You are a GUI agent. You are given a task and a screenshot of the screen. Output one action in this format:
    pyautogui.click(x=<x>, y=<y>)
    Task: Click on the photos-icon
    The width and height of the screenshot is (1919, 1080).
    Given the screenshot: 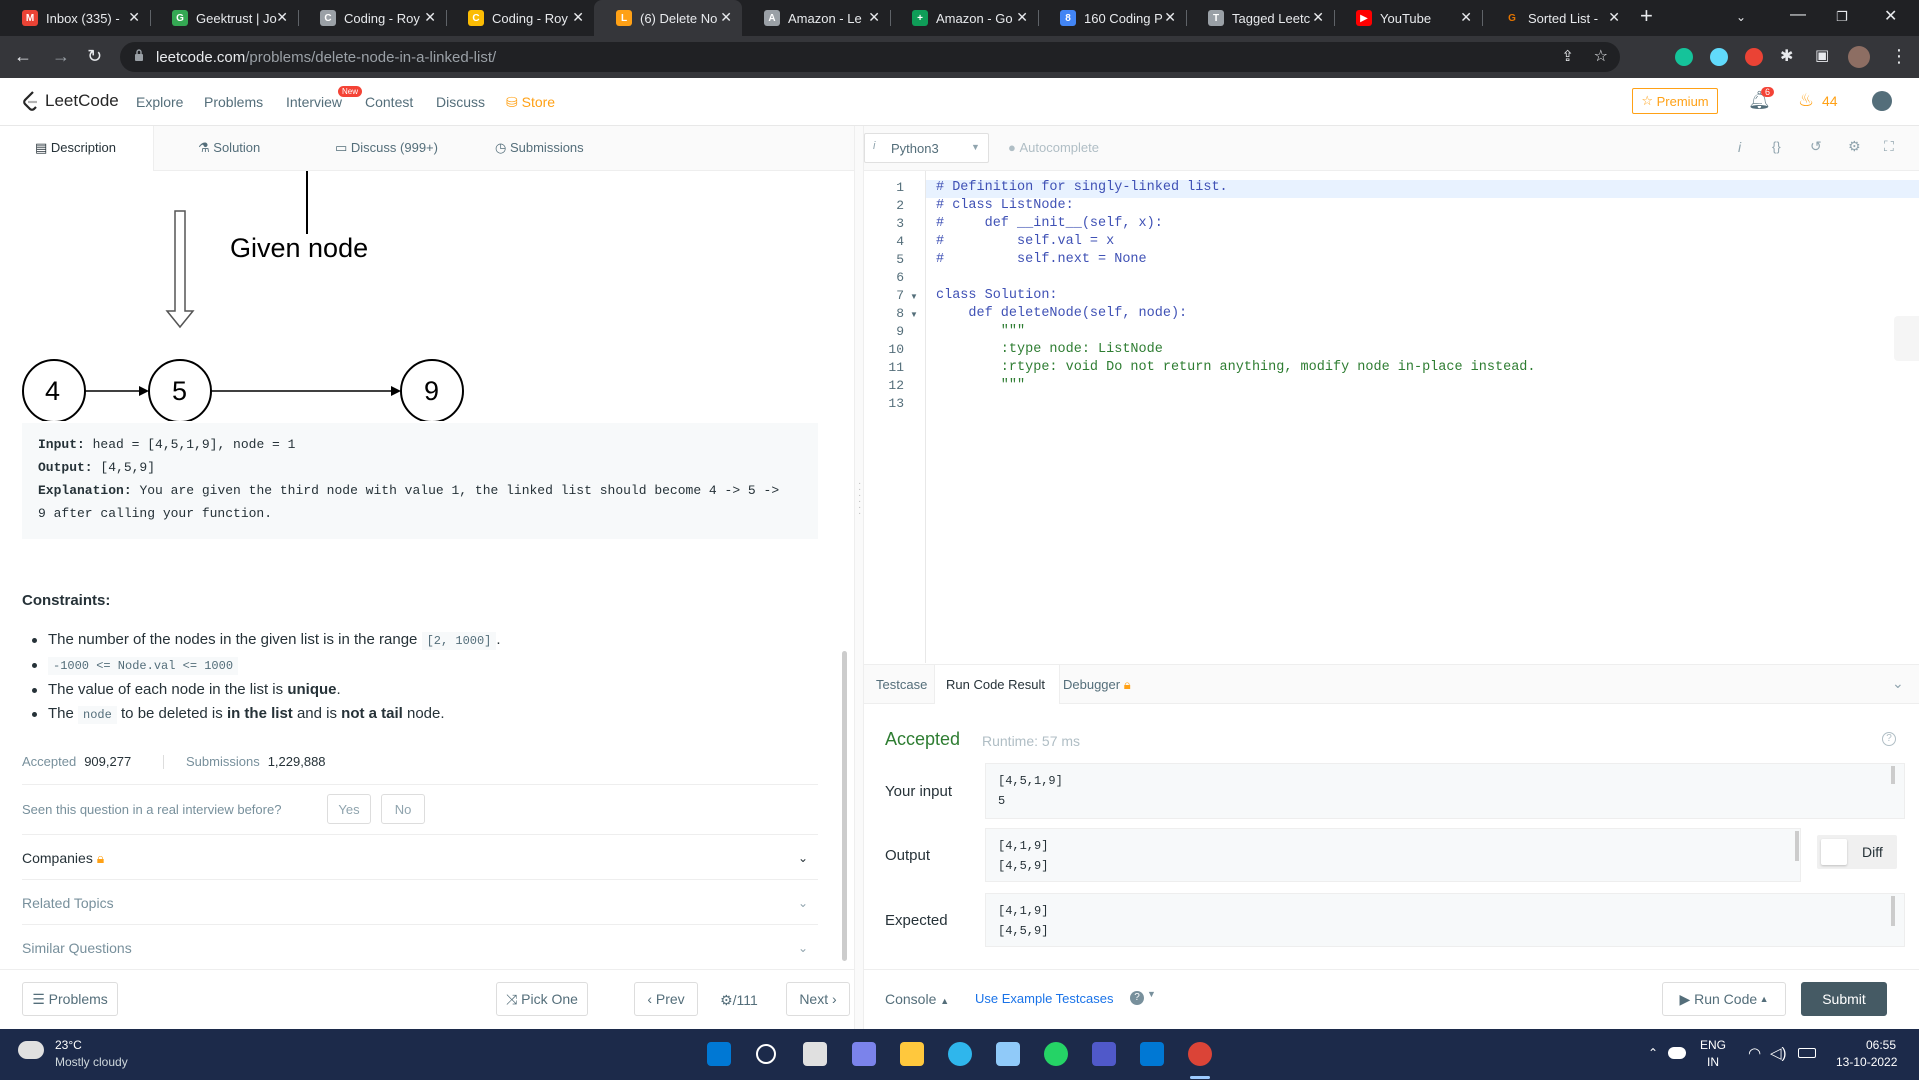 What is the action you would take?
    pyautogui.click(x=1008, y=1054)
    